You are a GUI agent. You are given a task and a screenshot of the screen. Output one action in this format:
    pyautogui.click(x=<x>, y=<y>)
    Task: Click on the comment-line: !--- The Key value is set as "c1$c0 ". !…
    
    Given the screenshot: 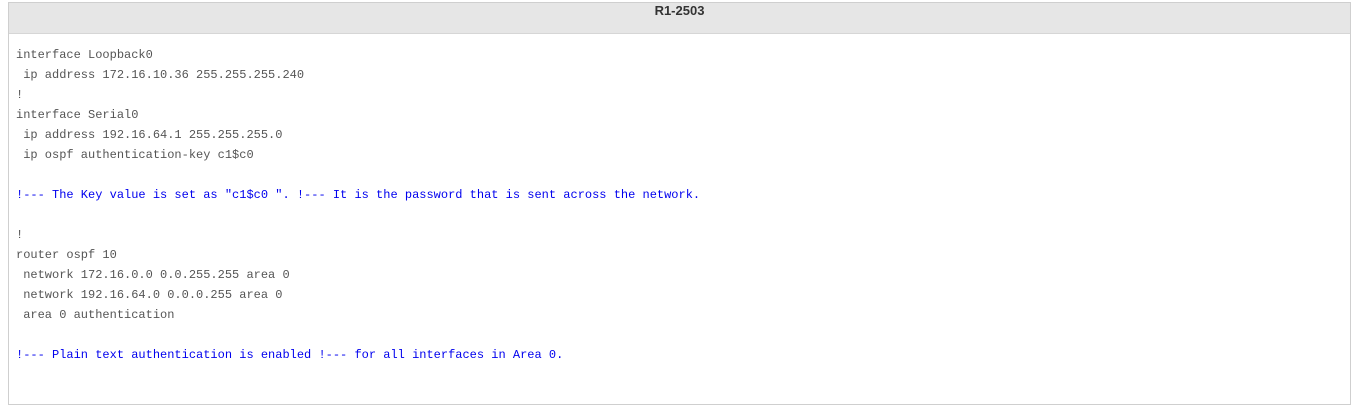 What is the action you would take?
    pyautogui.click(x=358, y=195)
    